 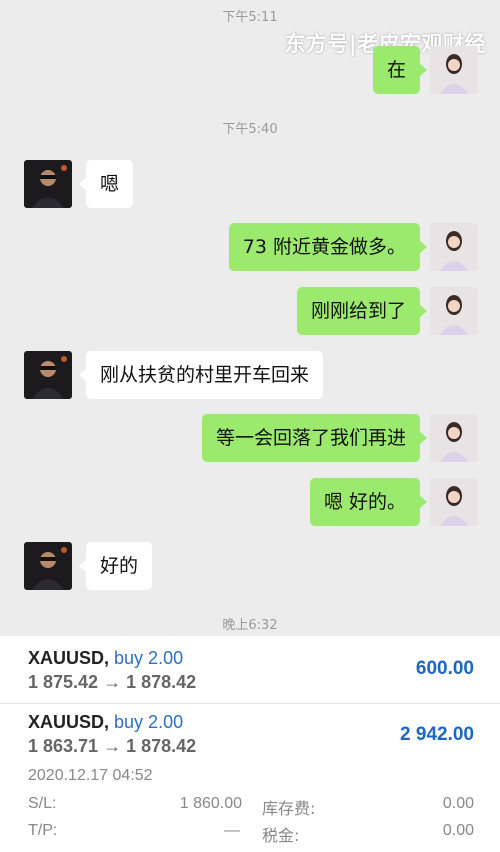 I want to click on swap-label: 库存费:, so click(x=289, y=808).